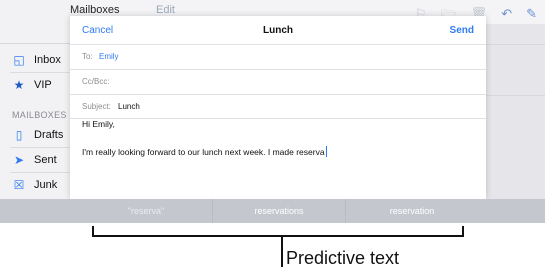 Image resolution: width=545 pixels, height=271 pixels. What do you see at coordinates (343, 258) in the screenshot?
I see `annotation-caption: Predictive text` at bounding box center [343, 258].